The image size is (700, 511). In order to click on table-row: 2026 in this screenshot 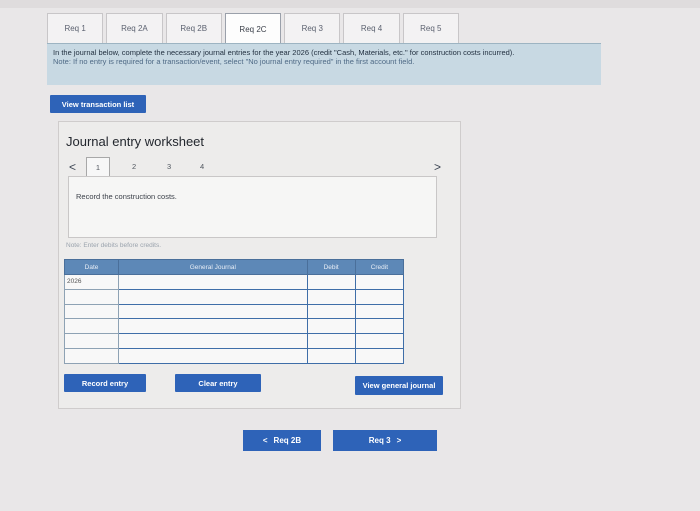, I will do `click(234, 282)`.